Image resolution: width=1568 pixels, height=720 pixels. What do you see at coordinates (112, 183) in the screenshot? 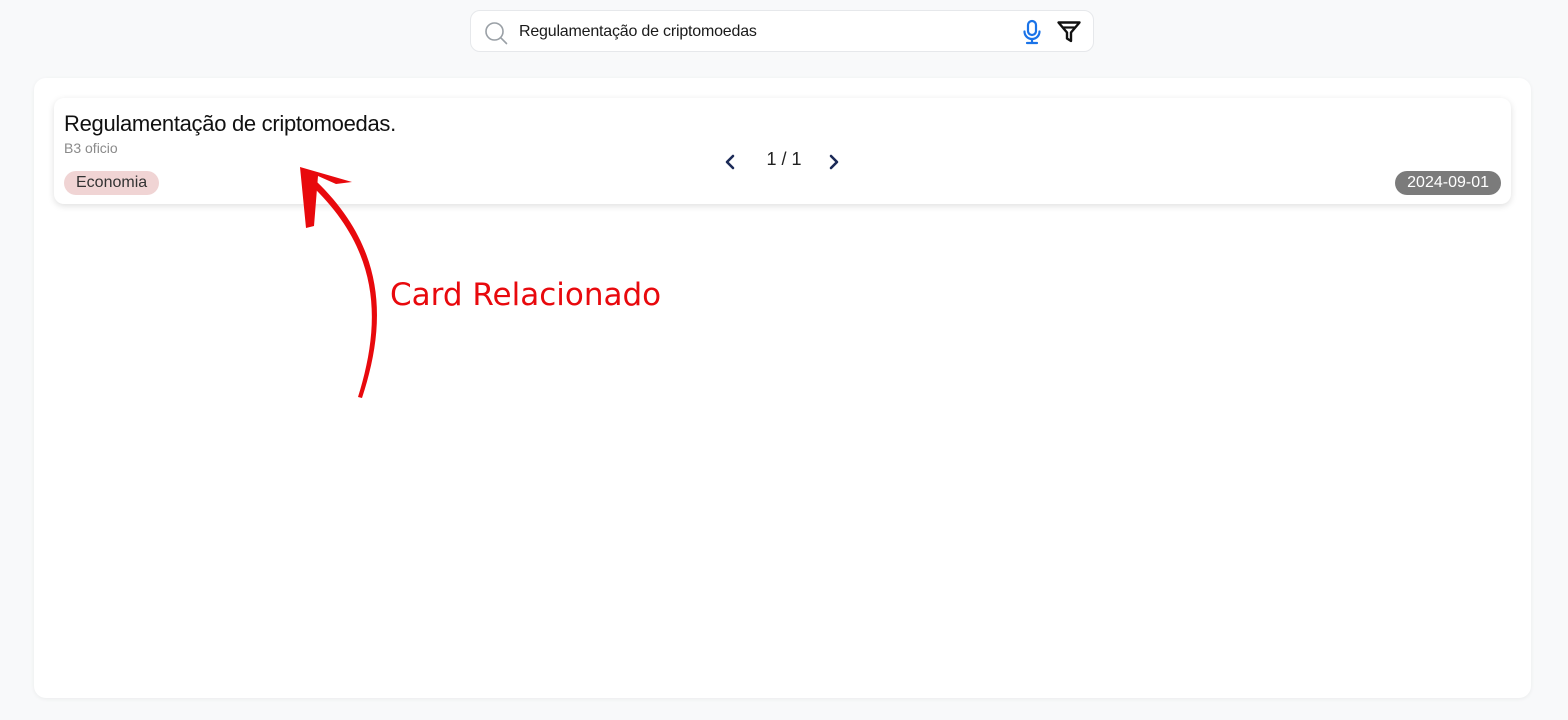
I see `category-tag: Economia` at bounding box center [112, 183].